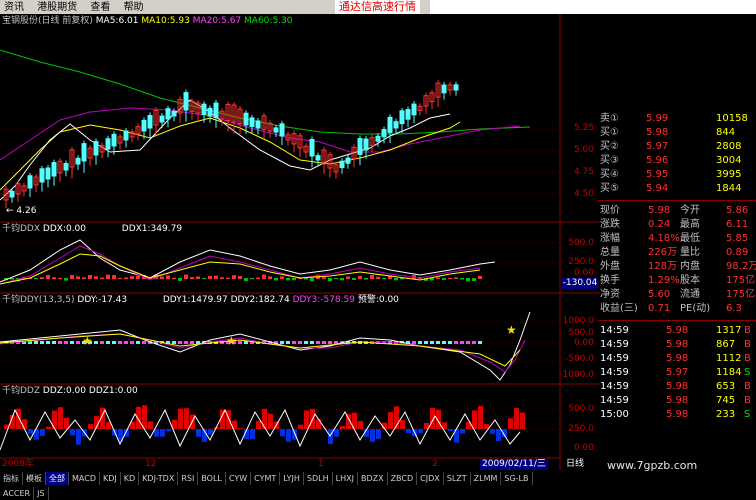 The width and height of the screenshot is (756, 500). I want to click on tab-cjdx: CJDX, so click(430, 478).